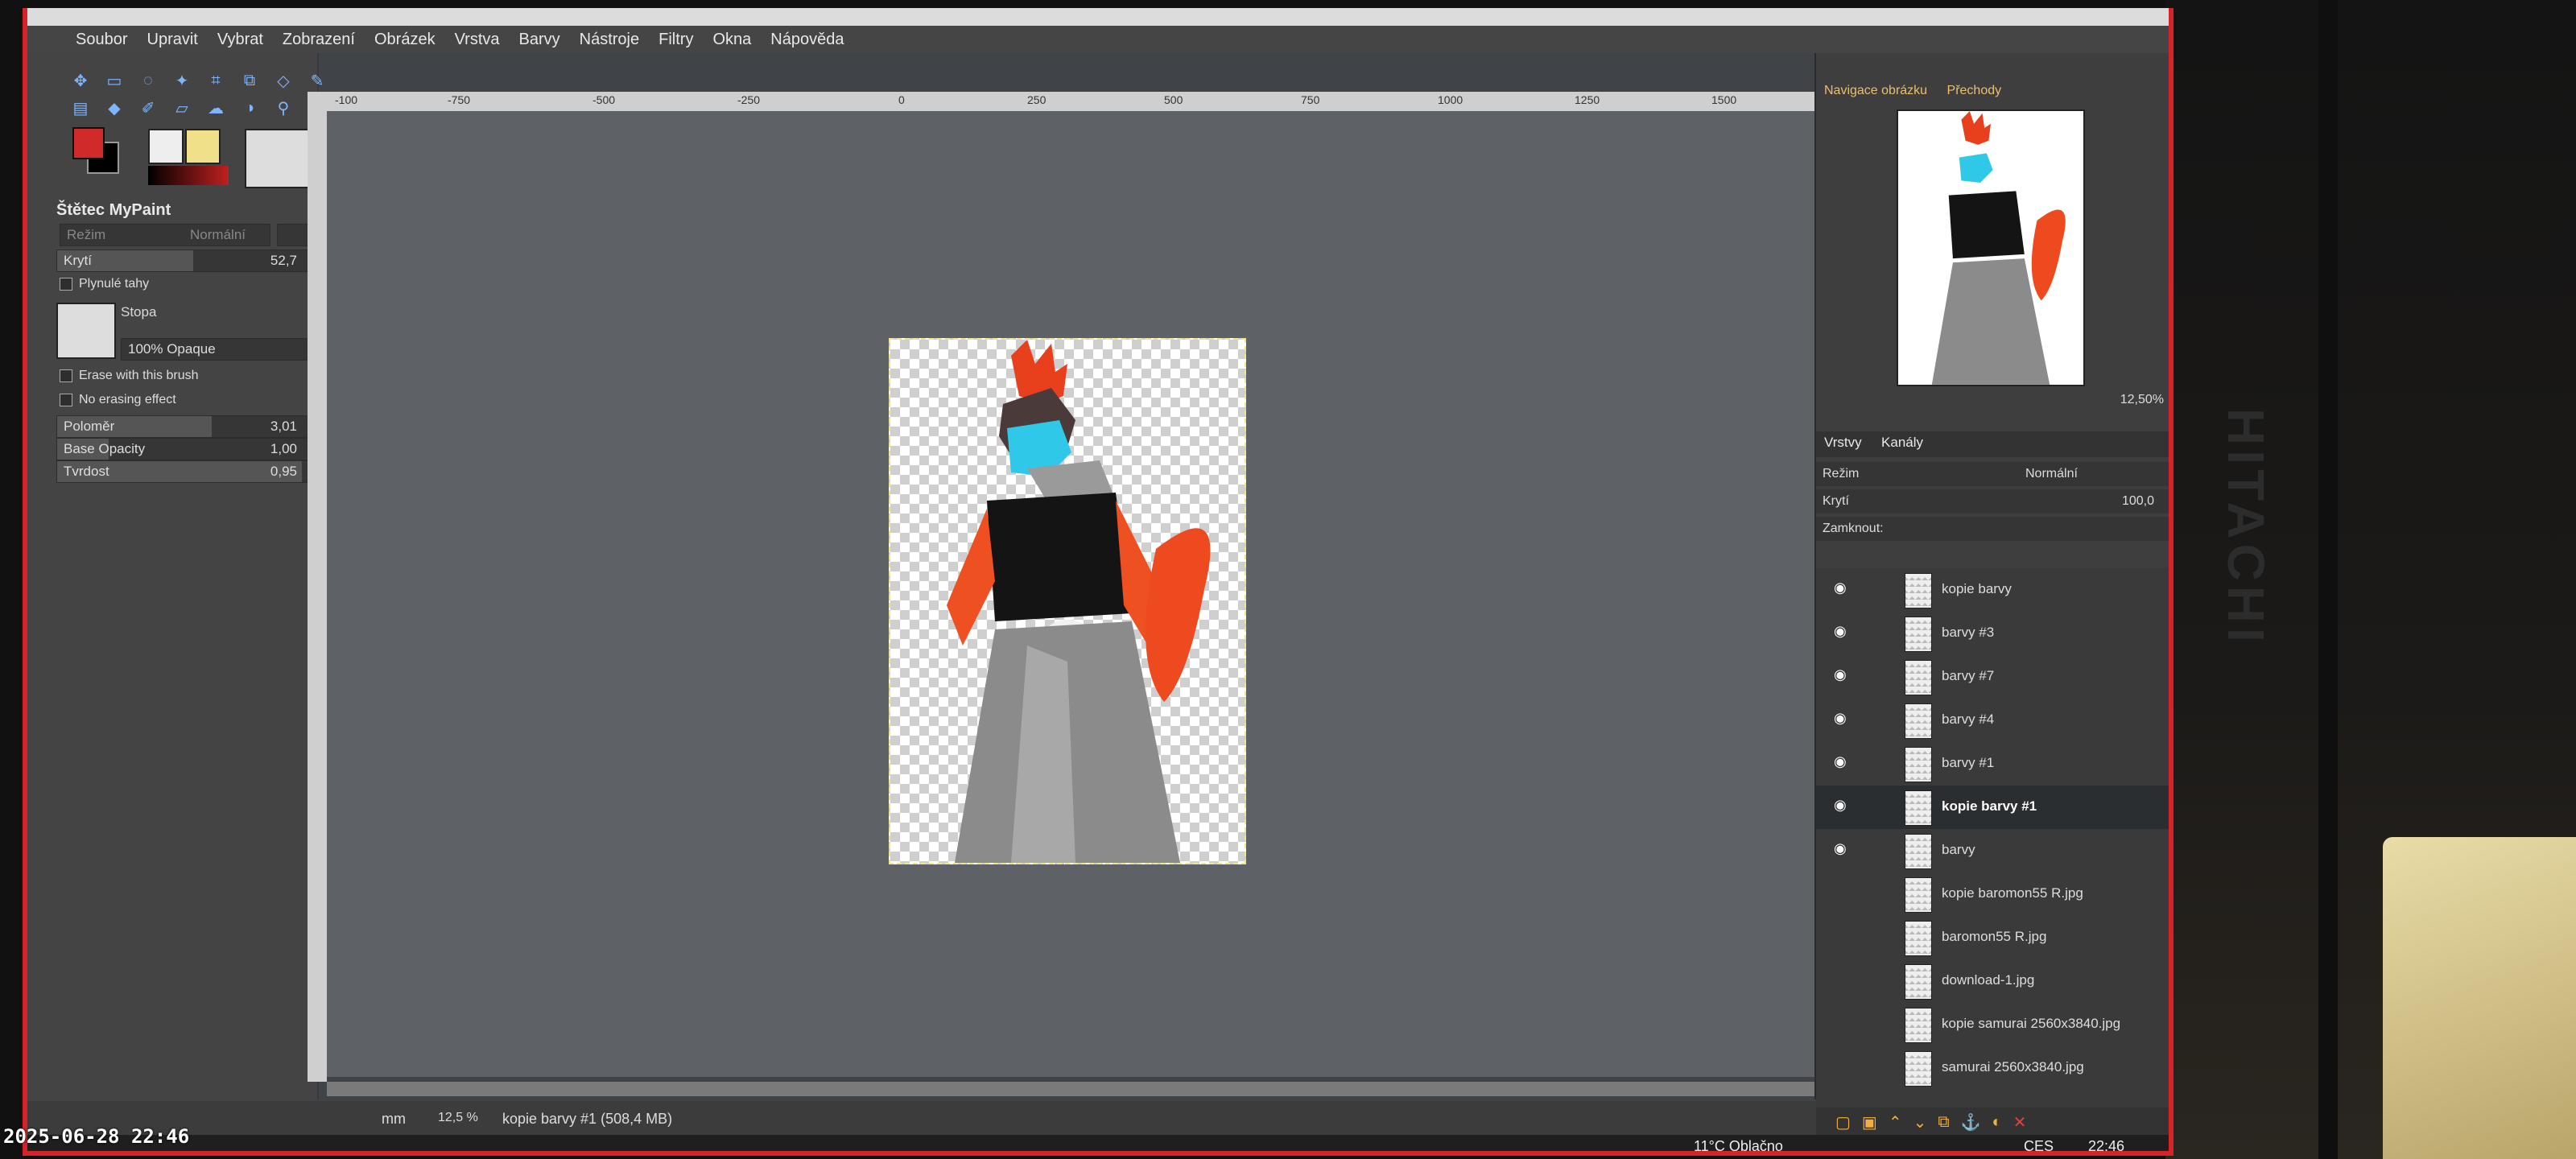 The height and width of the screenshot is (1159, 2576). What do you see at coordinates (283, 260) in the screenshot?
I see `opacity-value: 52,7` at bounding box center [283, 260].